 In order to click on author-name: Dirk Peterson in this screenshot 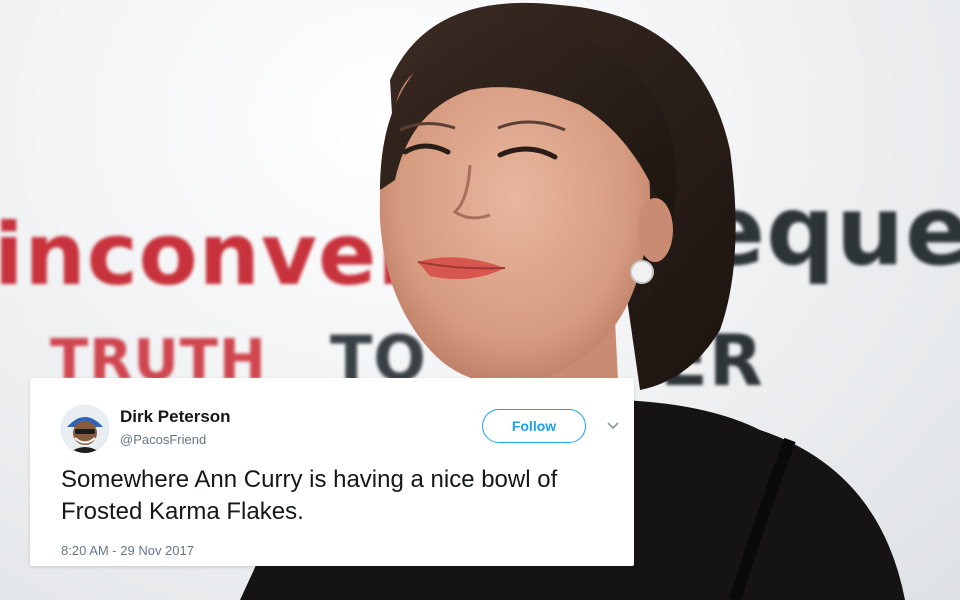, I will do `click(175, 417)`.